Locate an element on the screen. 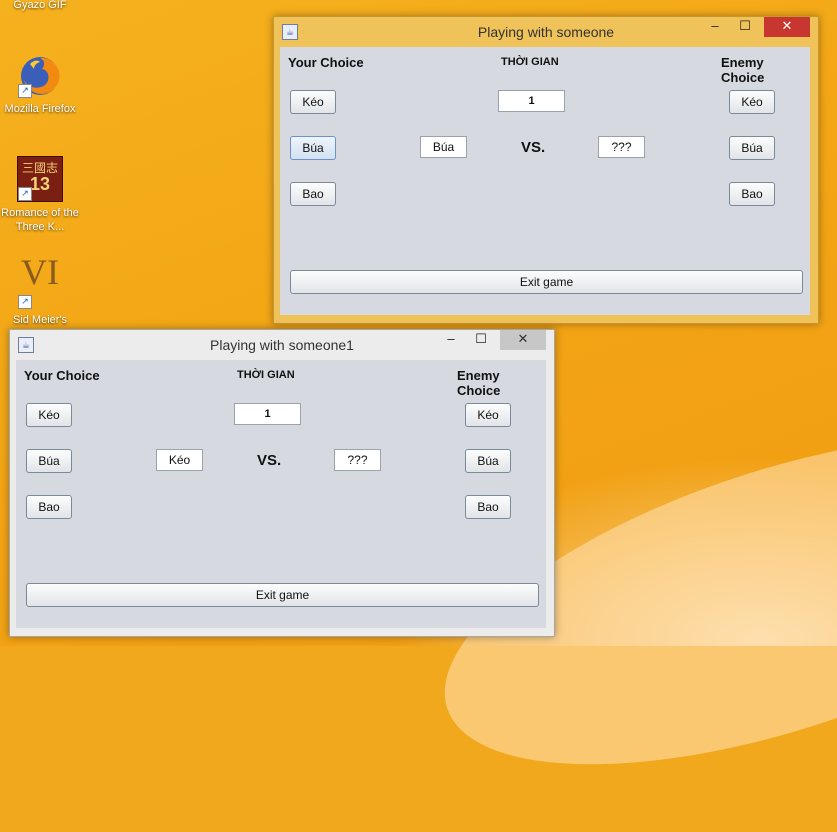 The width and height of the screenshot is (837, 832). romance-three-kingdoms-icon: 三國志 13 ↗ is located at coordinates (40, 179).